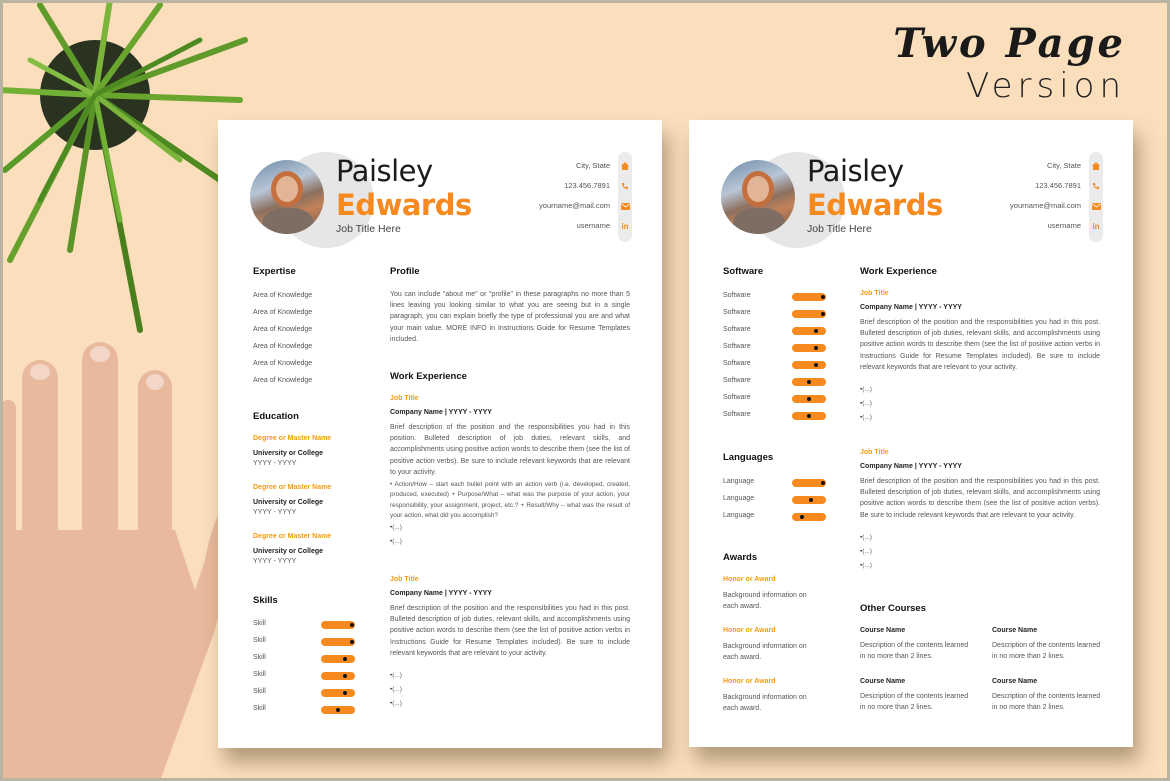 The width and height of the screenshot is (1170, 781). Describe the element at coordinates (875, 205) in the screenshot. I see `last-name: Edwards` at that location.